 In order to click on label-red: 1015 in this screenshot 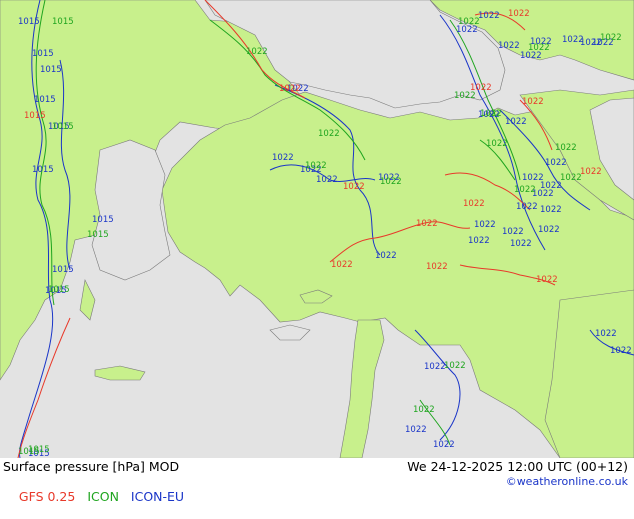, I will do `click(35, 116)`.